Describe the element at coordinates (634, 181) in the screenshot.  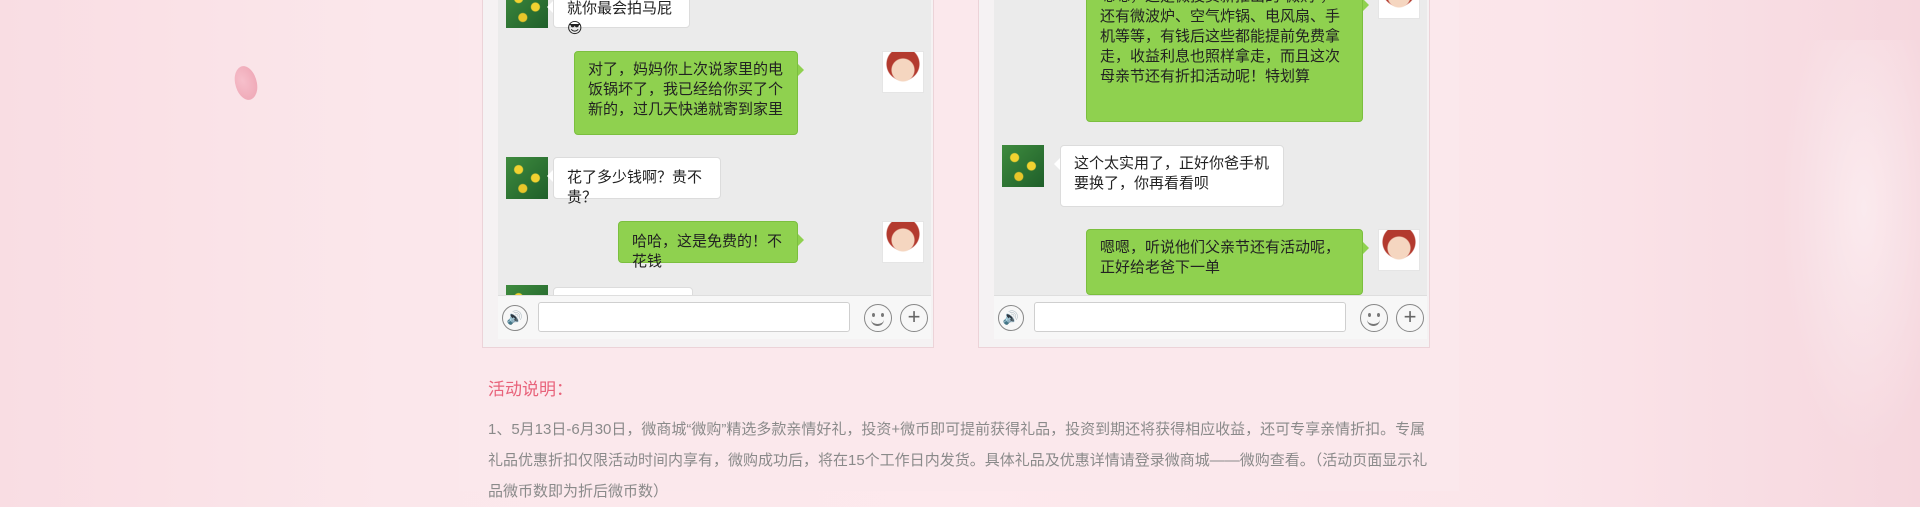
I see `message-bubble: 花了多少钱啊？贵不贵？` at that location.